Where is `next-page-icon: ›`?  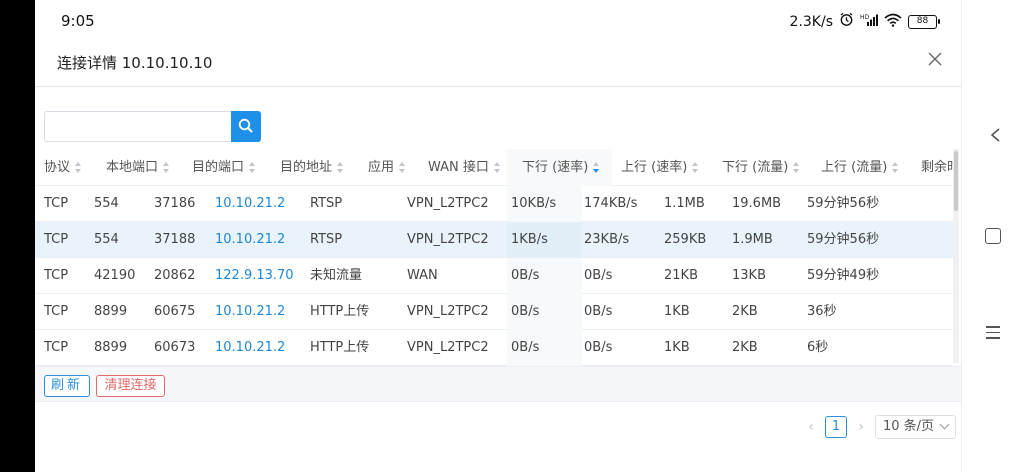
next-page-icon: › is located at coordinates (861, 427).